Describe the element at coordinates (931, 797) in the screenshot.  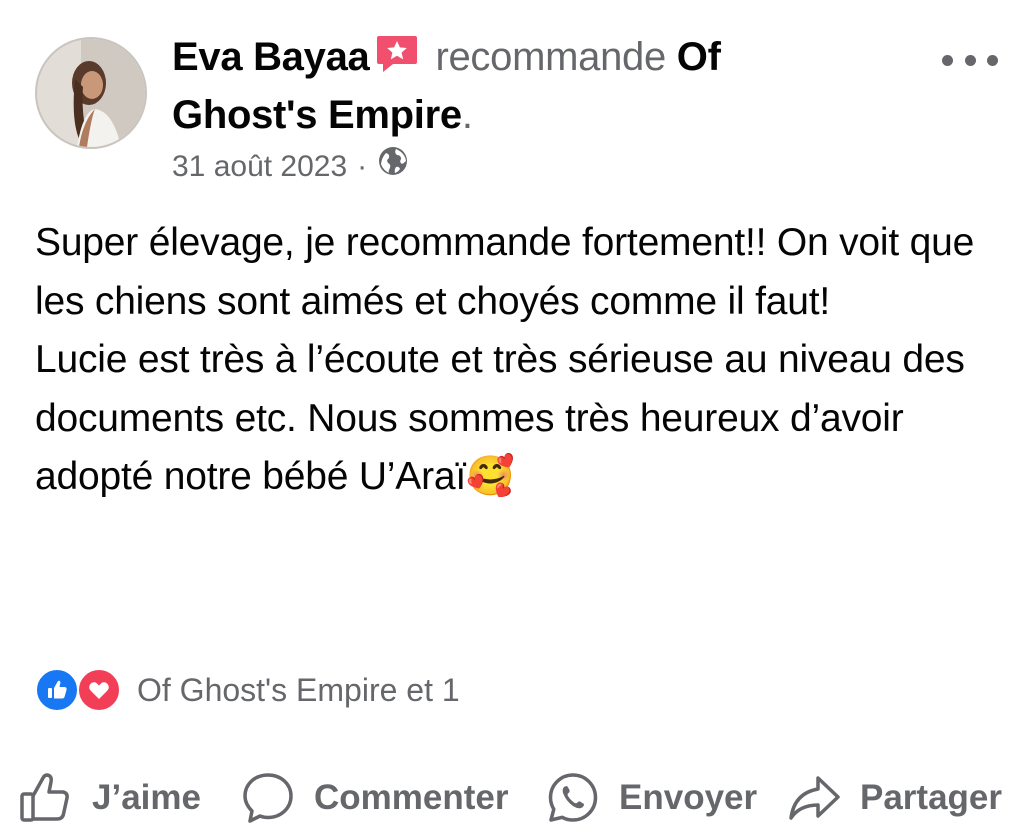
I see `share-label: Partager` at that location.